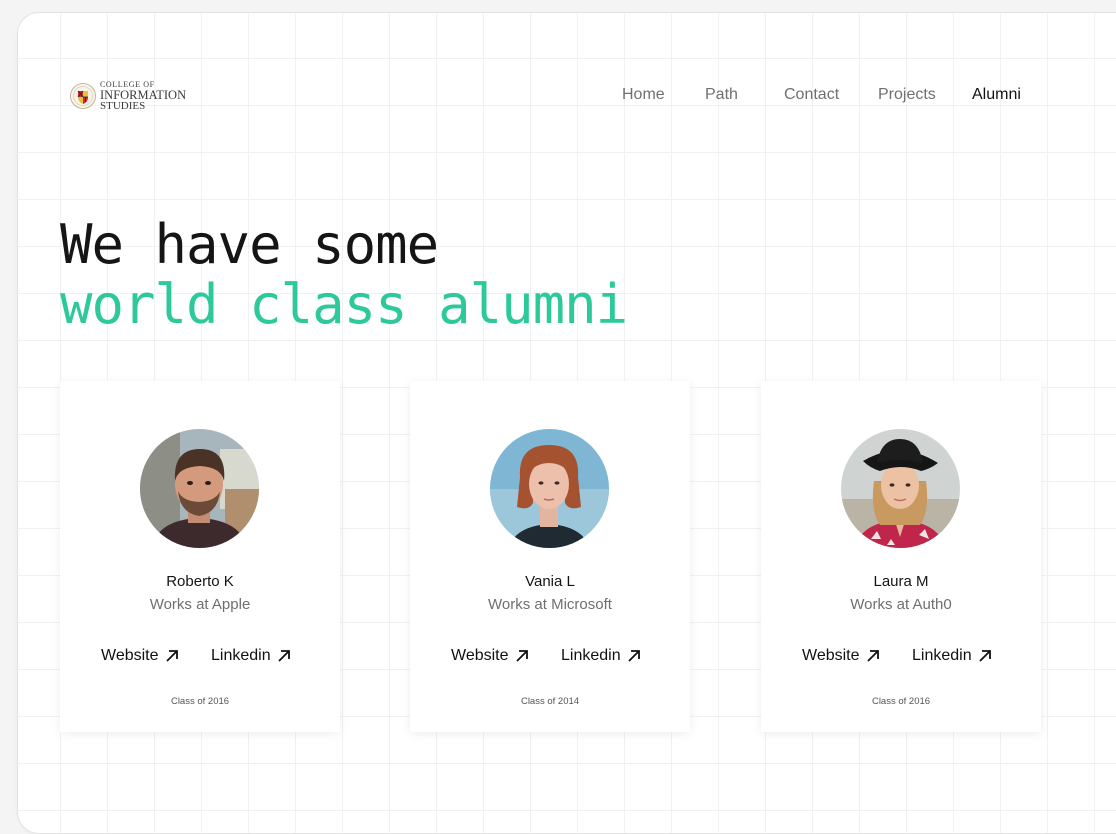 The width and height of the screenshot is (1116, 834). What do you see at coordinates (900, 488) in the screenshot?
I see `laura-avatar` at bounding box center [900, 488].